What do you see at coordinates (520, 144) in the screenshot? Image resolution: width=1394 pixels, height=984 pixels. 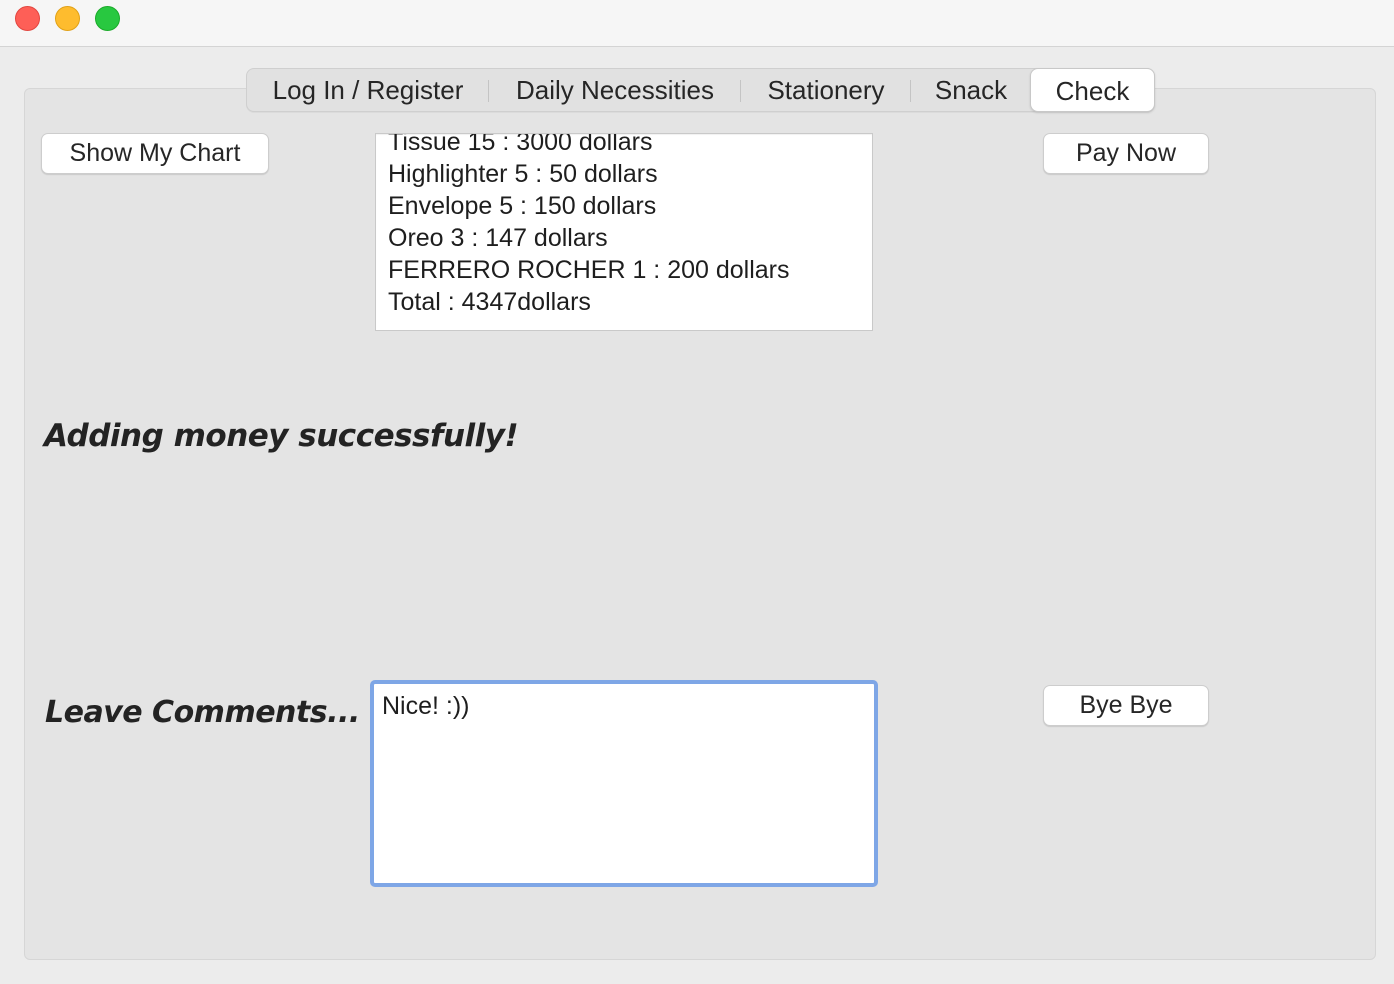 I see `cart-line: Tissue 15 : 3000 dollars` at bounding box center [520, 144].